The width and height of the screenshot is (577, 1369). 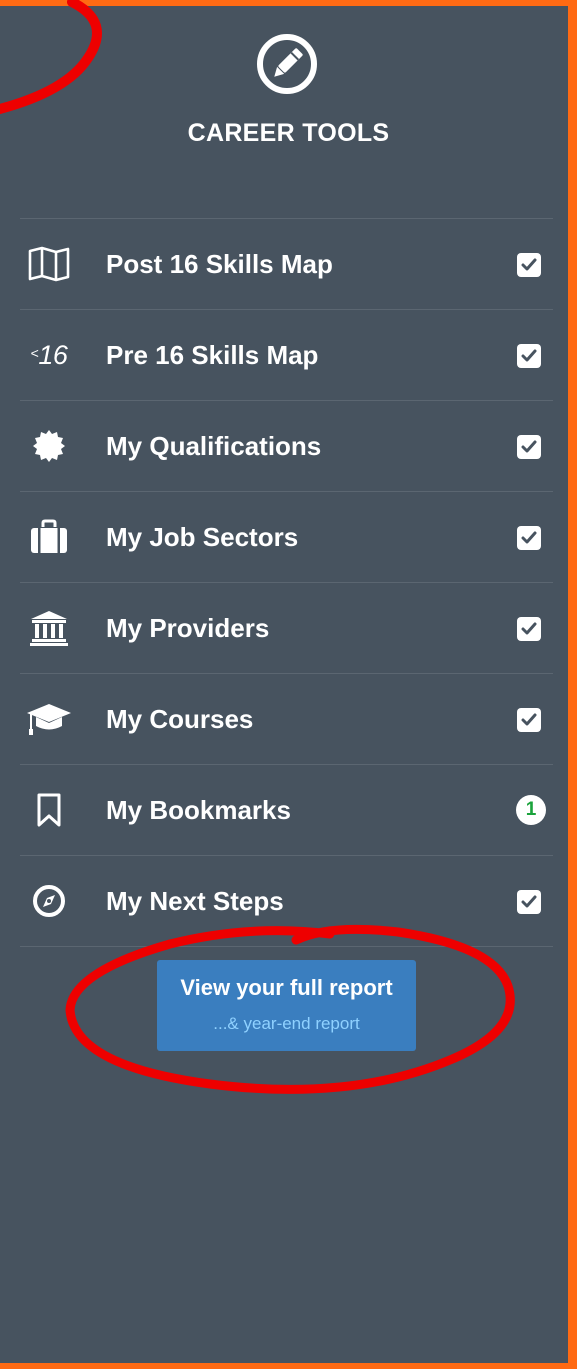 What do you see at coordinates (198, 810) in the screenshot?
I see `menu-item-label: My Bookmarks` at bounding box center [198, 810].